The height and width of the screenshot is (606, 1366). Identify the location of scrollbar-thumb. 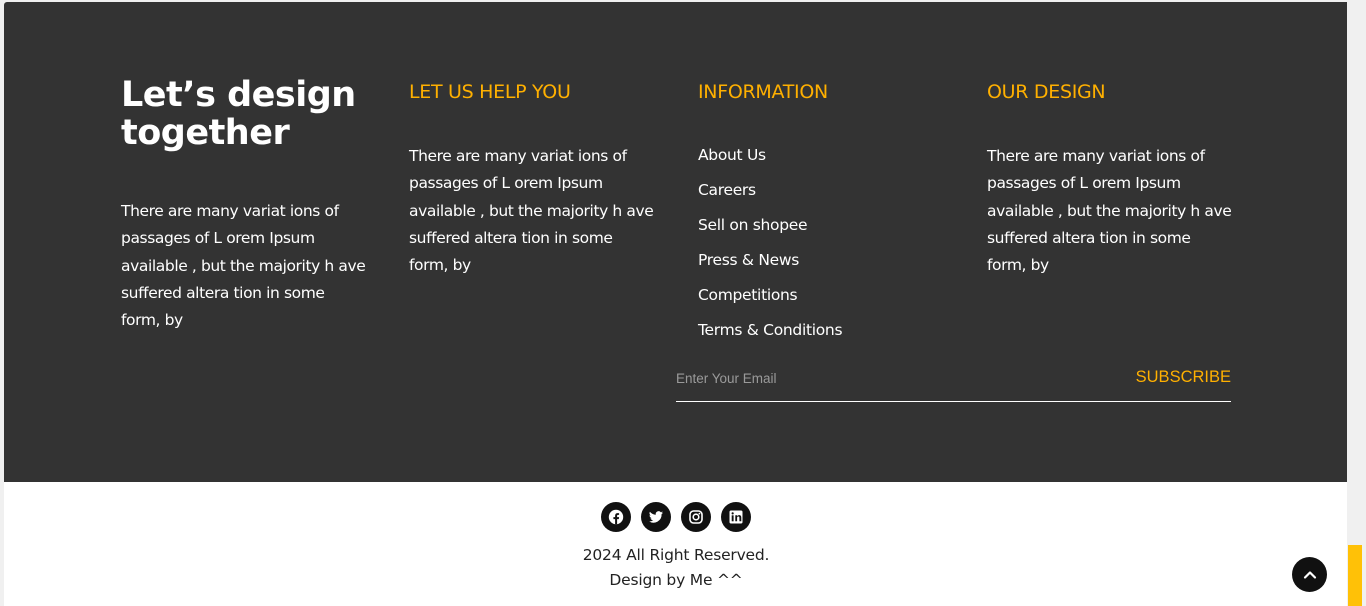
(1355, 575).